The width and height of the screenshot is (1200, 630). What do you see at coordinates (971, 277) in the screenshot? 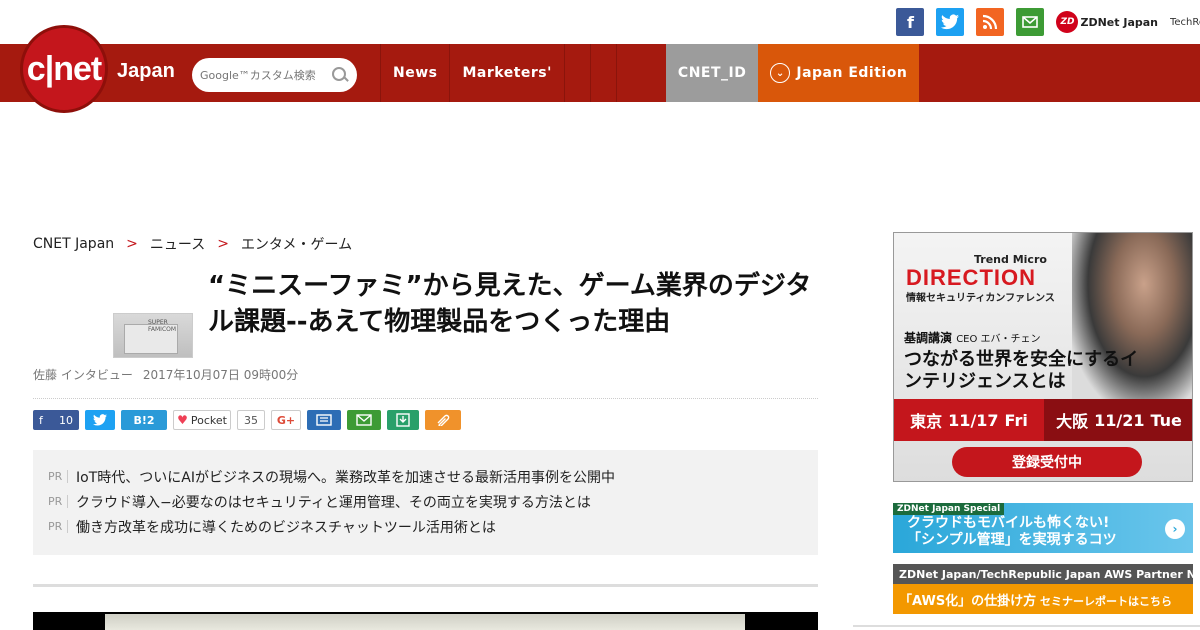
I see `ad-event-title: DIRECTION` at bounding box center [971, 277].